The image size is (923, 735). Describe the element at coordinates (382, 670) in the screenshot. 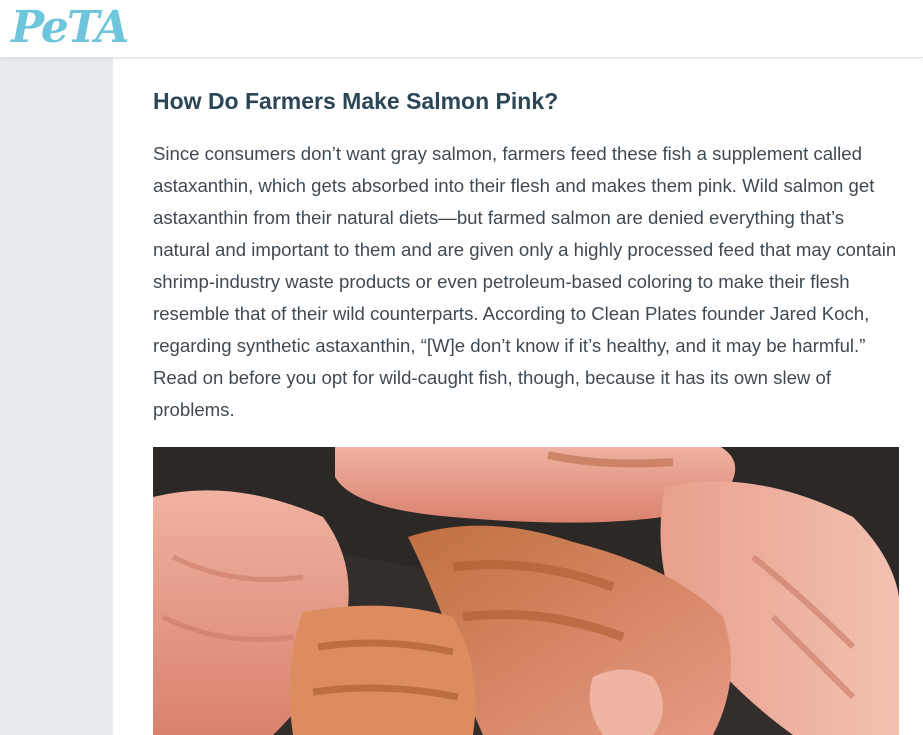

I see `fillet-bottom-left` at that location.